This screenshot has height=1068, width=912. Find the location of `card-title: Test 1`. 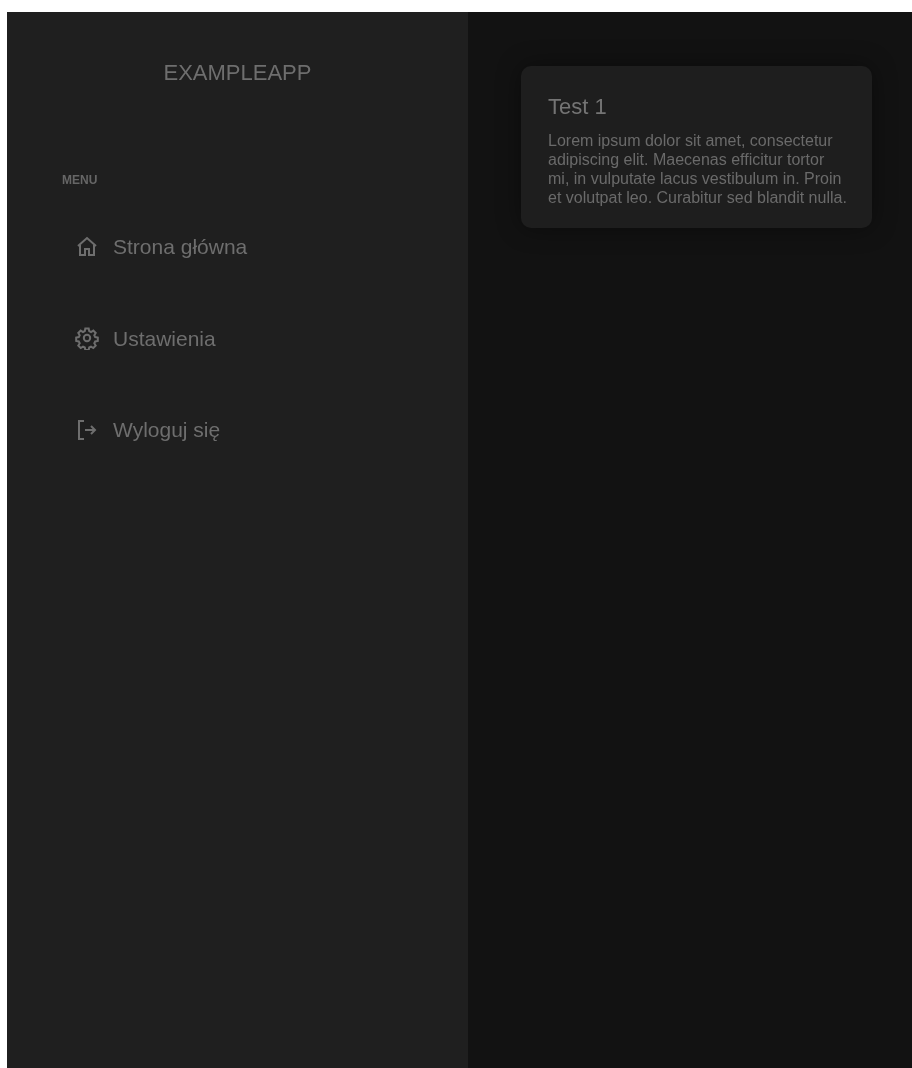

card-title: Test 1 is located at coordinates (578, 107).